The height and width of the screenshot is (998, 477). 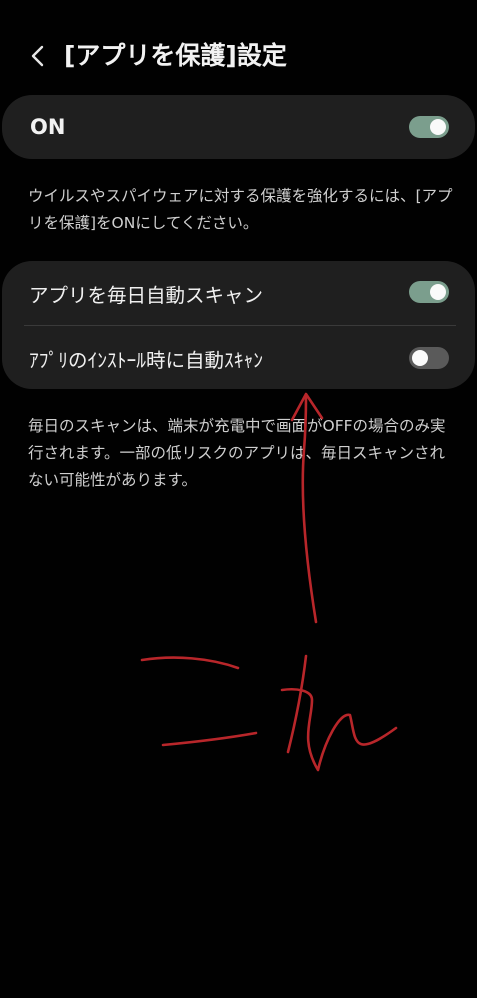 I want to click on install-scan-toggle, so click(x=429, y=358).